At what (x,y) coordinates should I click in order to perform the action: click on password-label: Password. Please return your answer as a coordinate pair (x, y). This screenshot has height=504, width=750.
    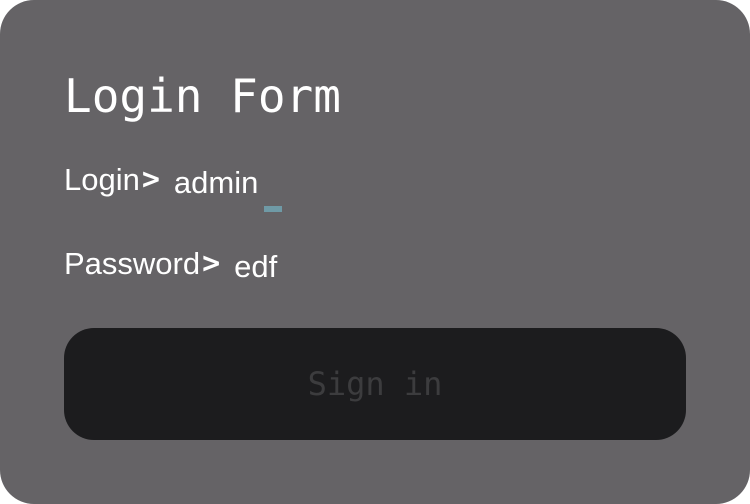
    Looking at the image, I should click on (132, 263).